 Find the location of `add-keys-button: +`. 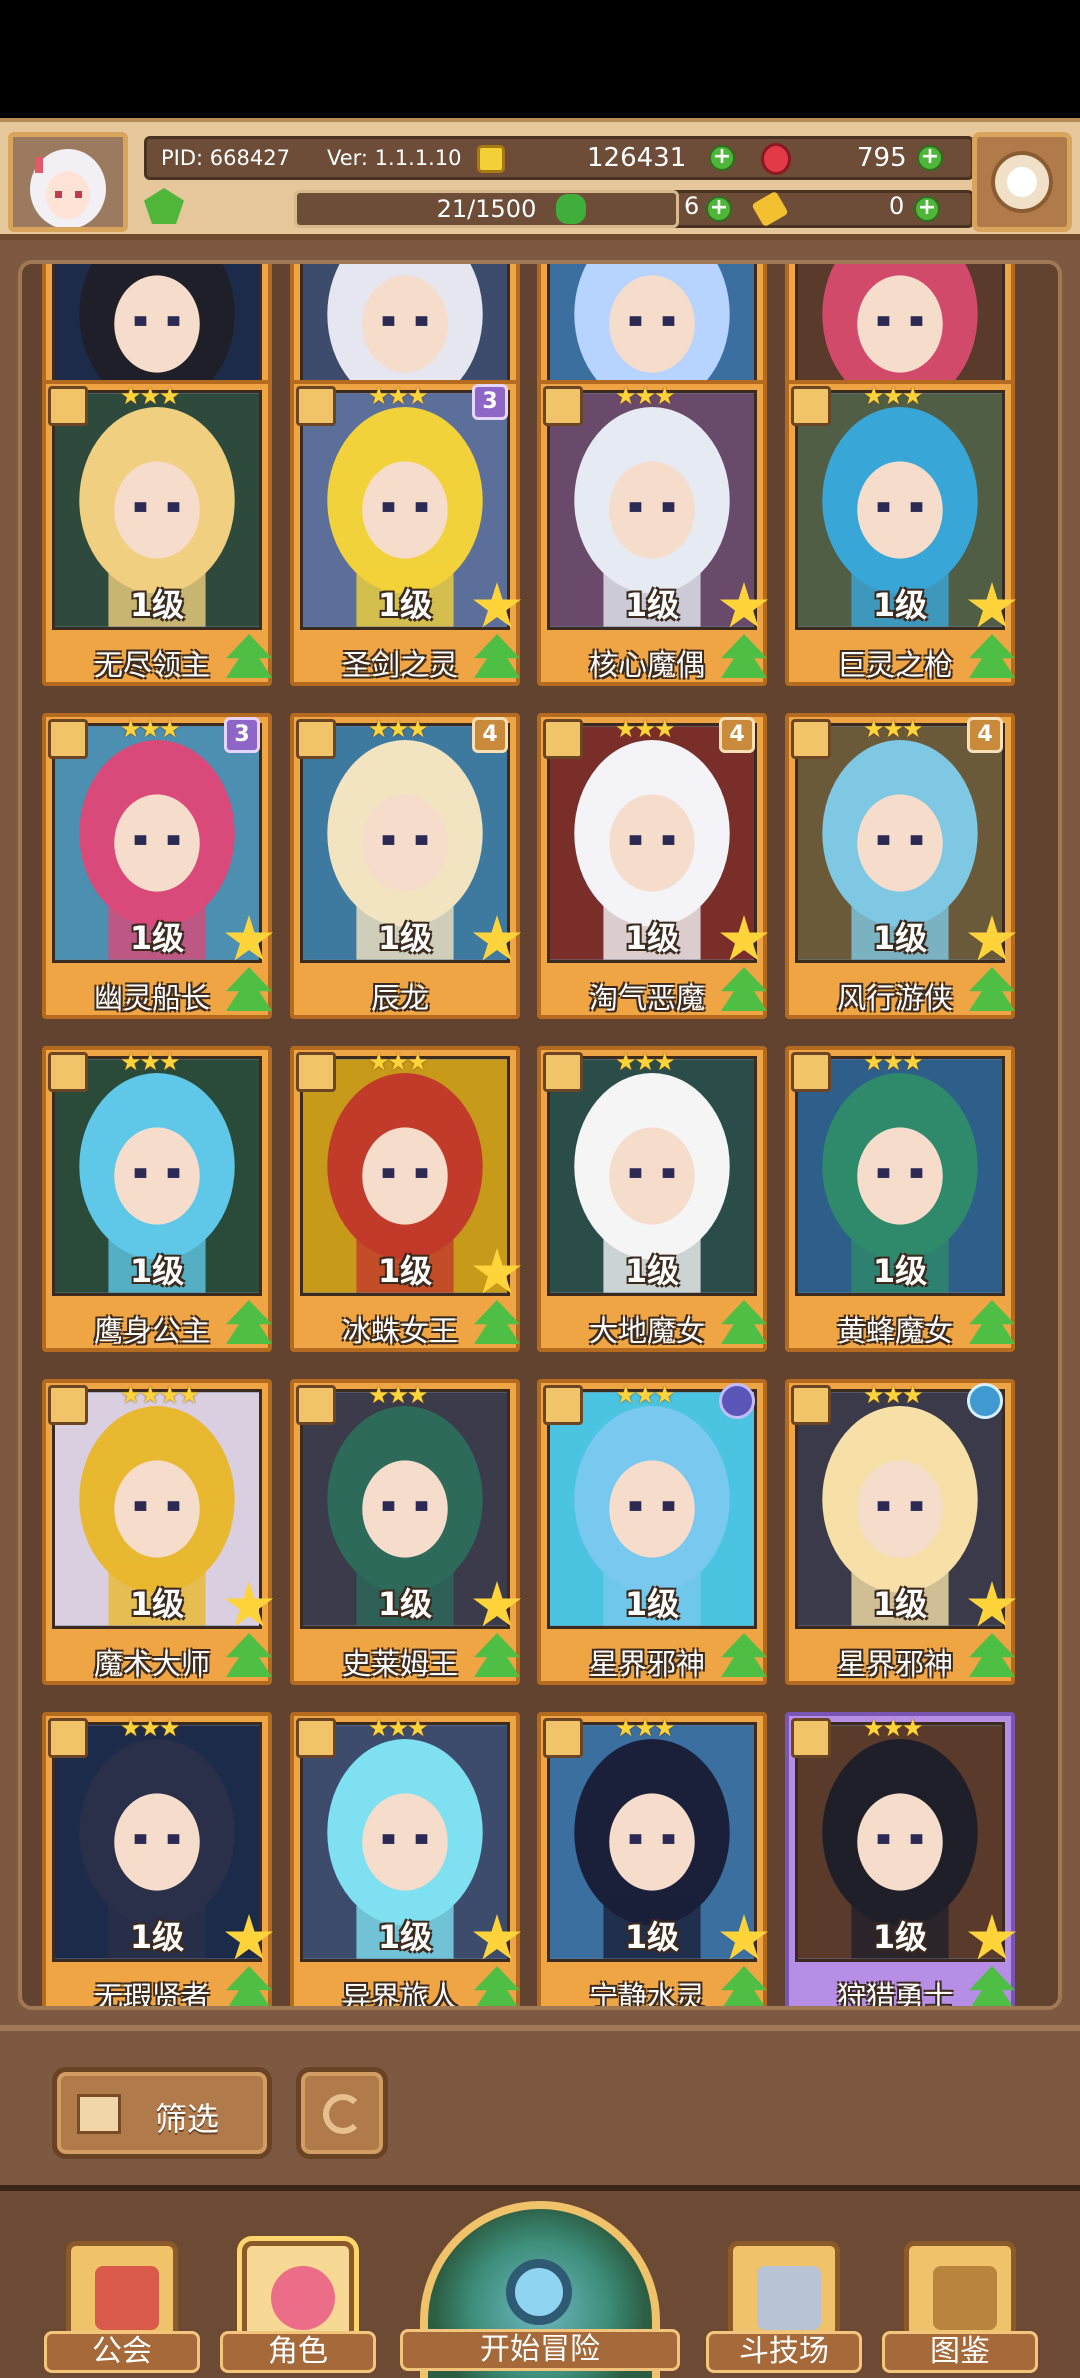

add-keys-button: + is located at coordinates (927, 209).